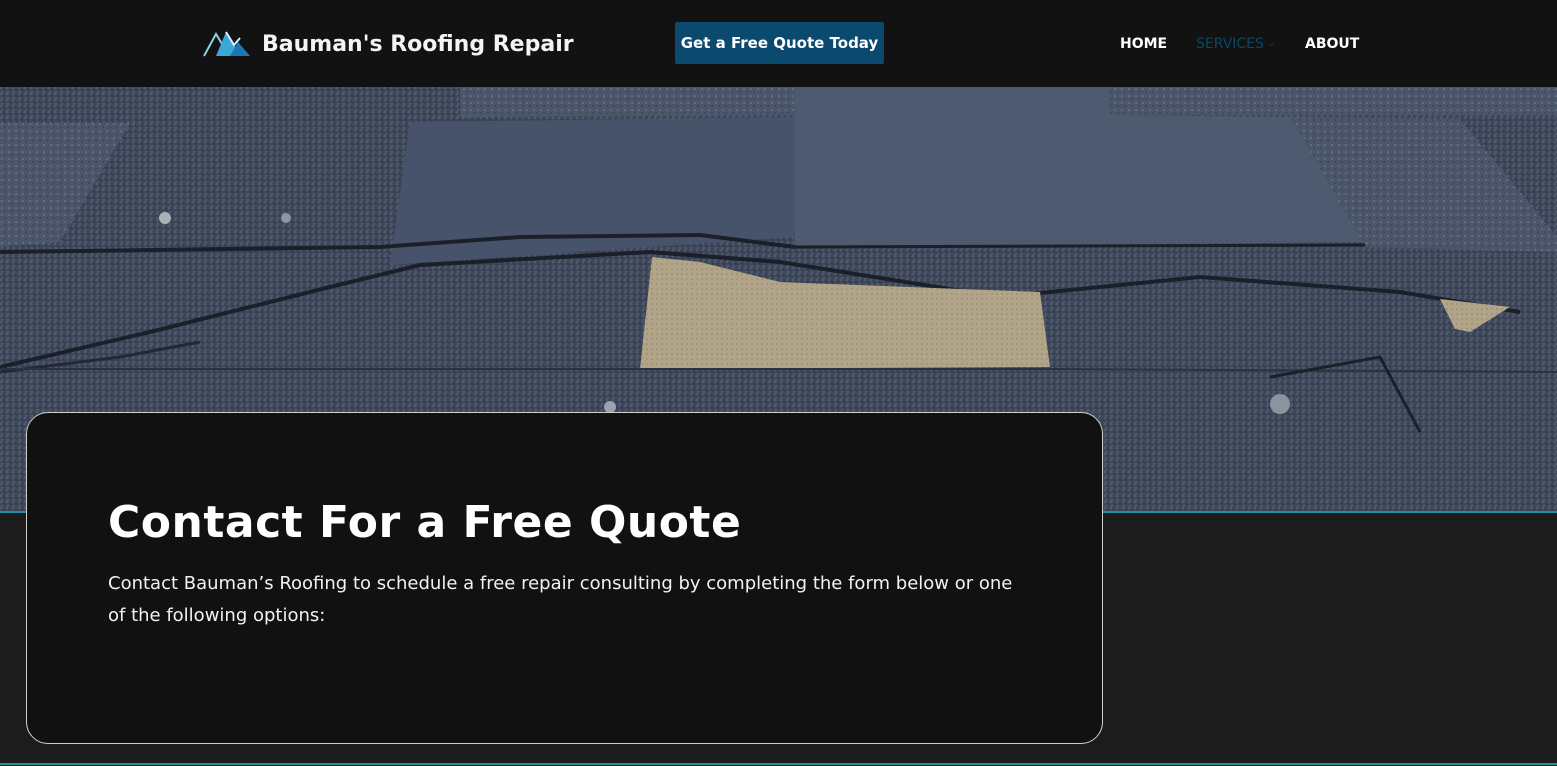  I want to click on bottom-divider, so click(778, 764).